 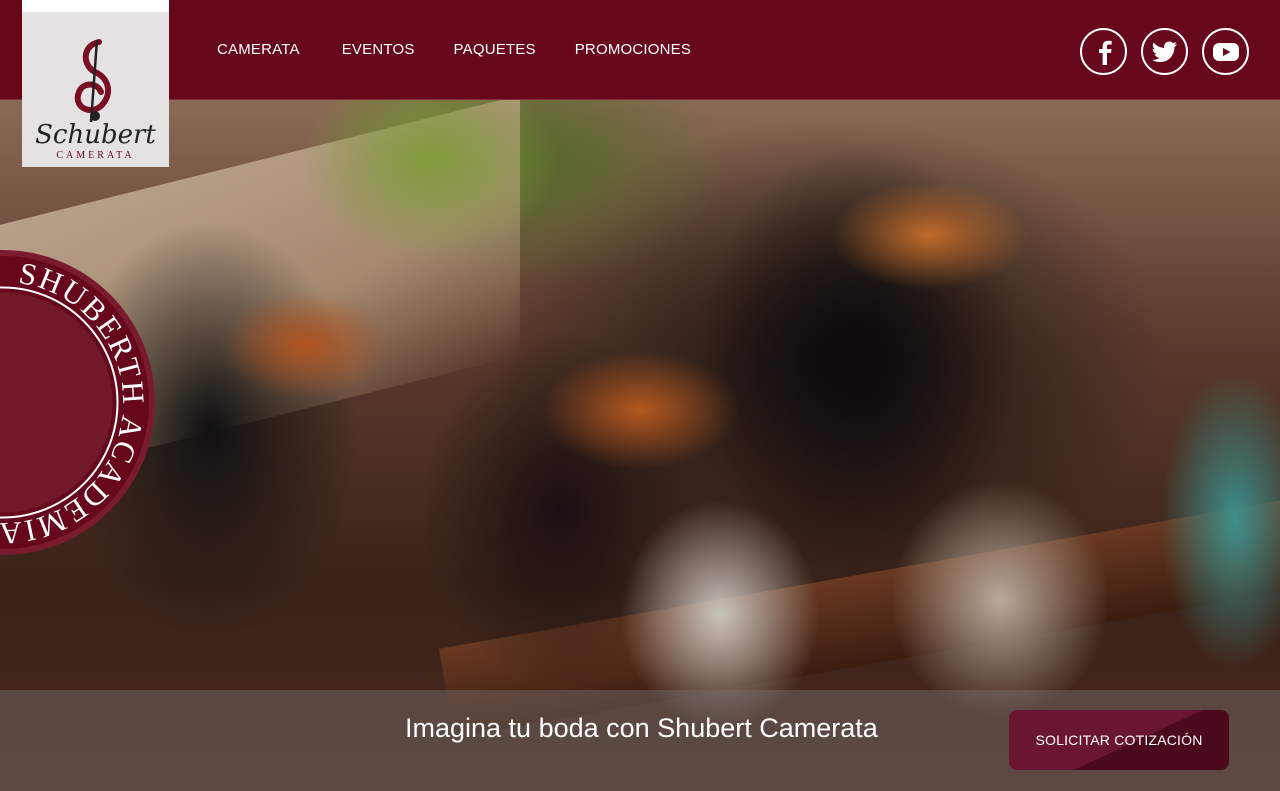 I want to click on youtube-button, so click(x=1225, y=51).